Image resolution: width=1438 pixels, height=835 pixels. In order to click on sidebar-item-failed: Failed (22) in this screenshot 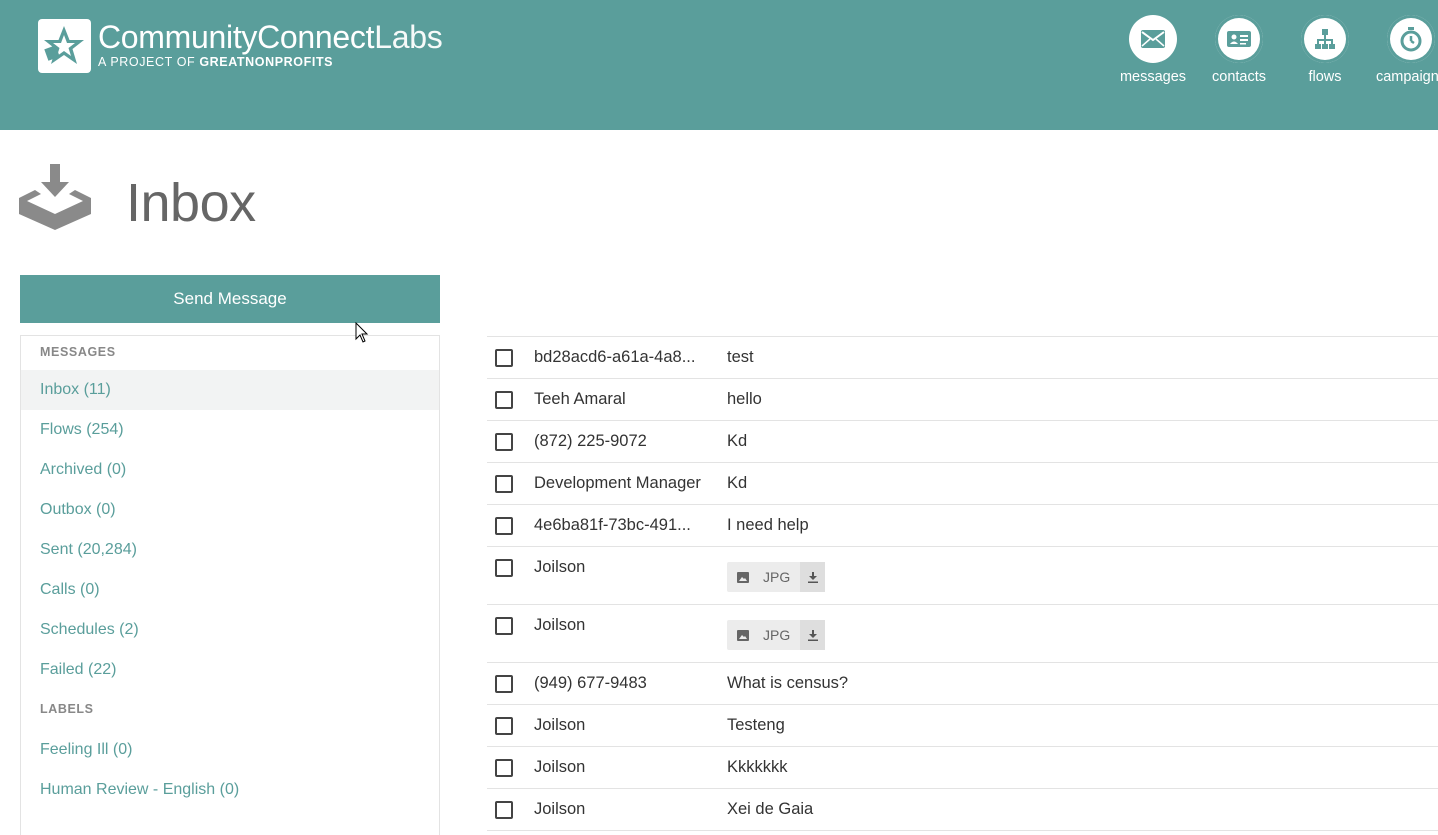, I will do `click(230, 670)`.